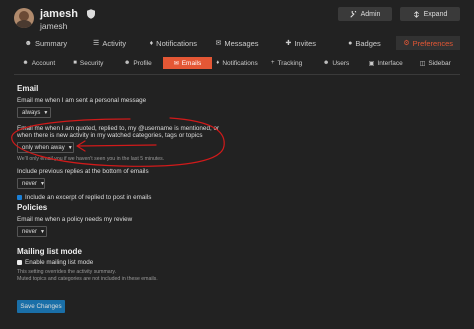 The height and width of the screenshot is (329, 474). What do you see at coordinates (370, 14) in the screenshot?
I see `admin-button-label: Admin` at bounding box center [370, 14].